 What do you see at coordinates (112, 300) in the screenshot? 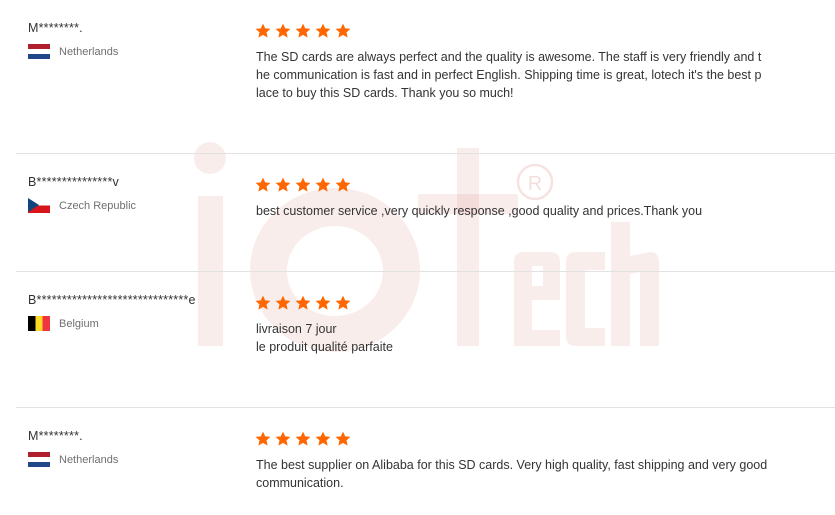
I see `buyer-name: B******************************e` at bounding box center [112, 300].